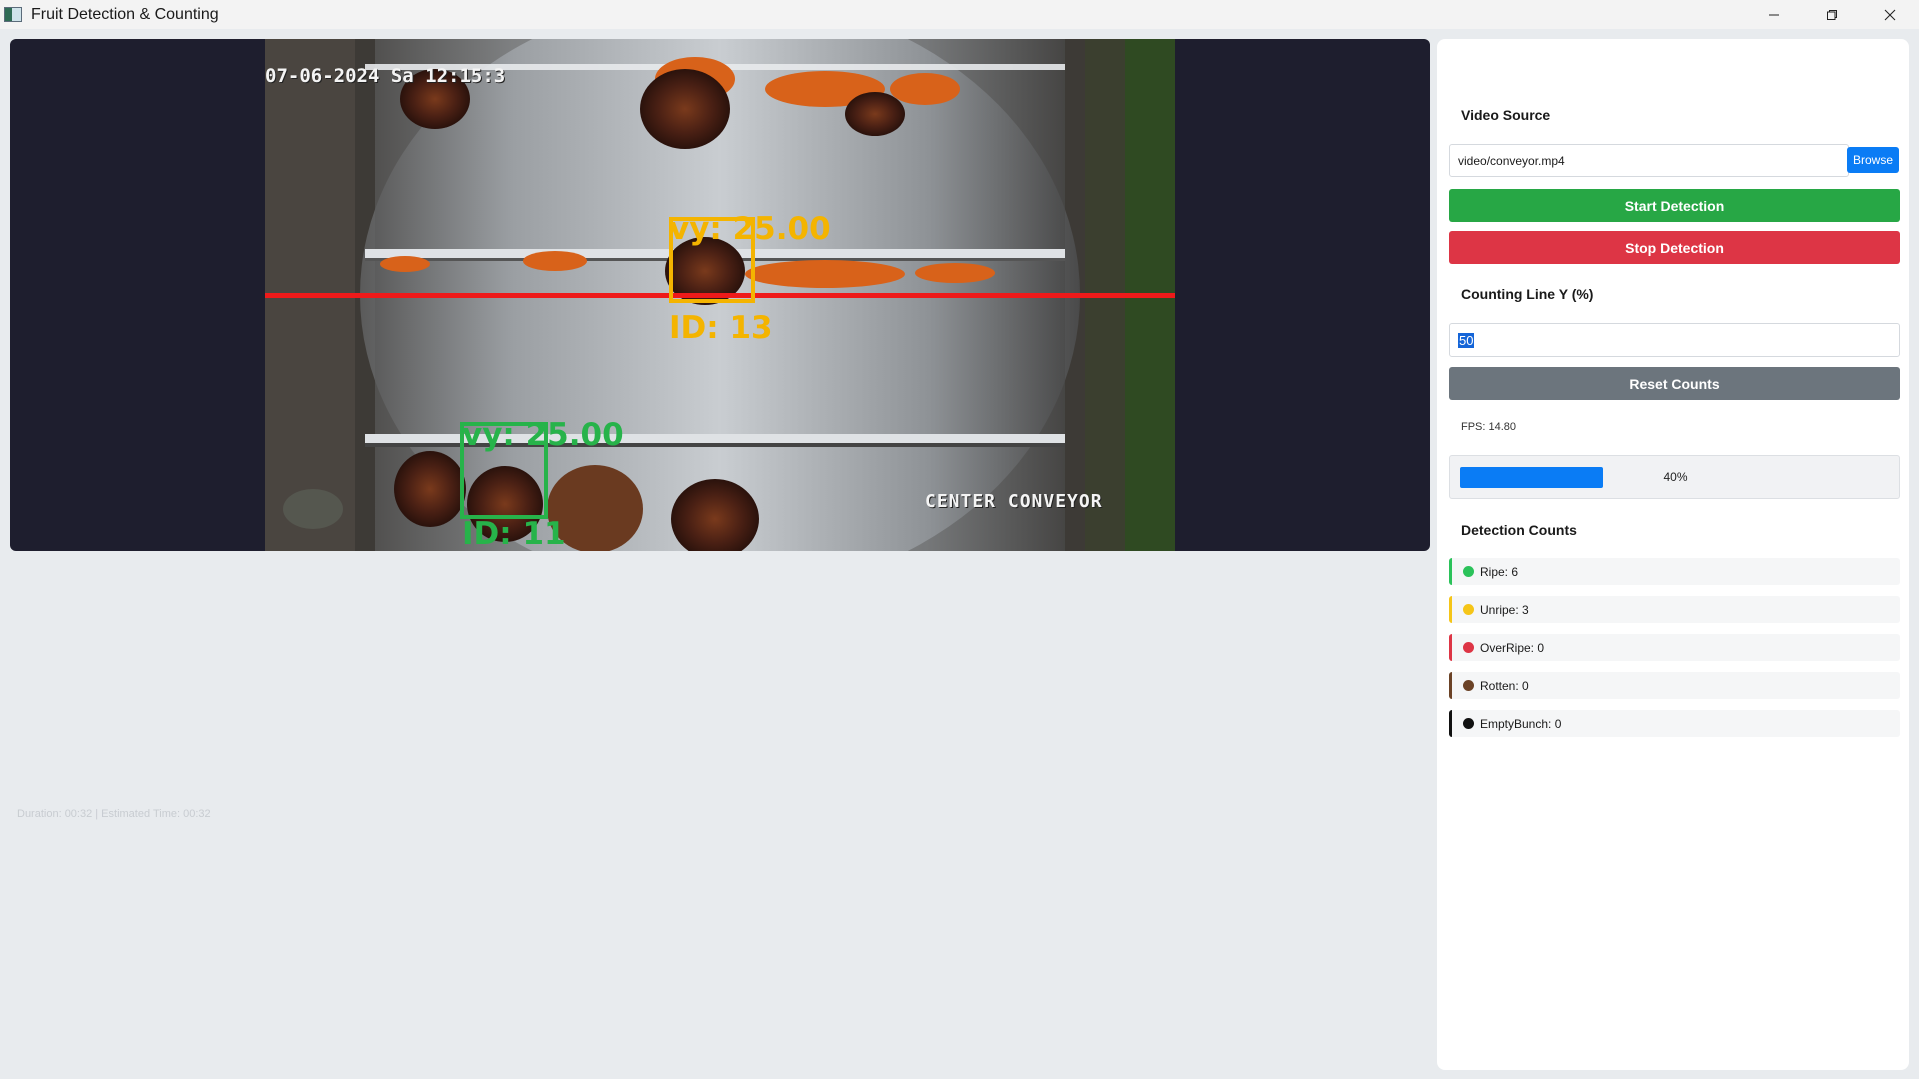  What do you see at coordinates (1521, 723) in the screenshot?
I see `detection-count-label: EmptyBunch: 0` at bounding box center [1521, 723].